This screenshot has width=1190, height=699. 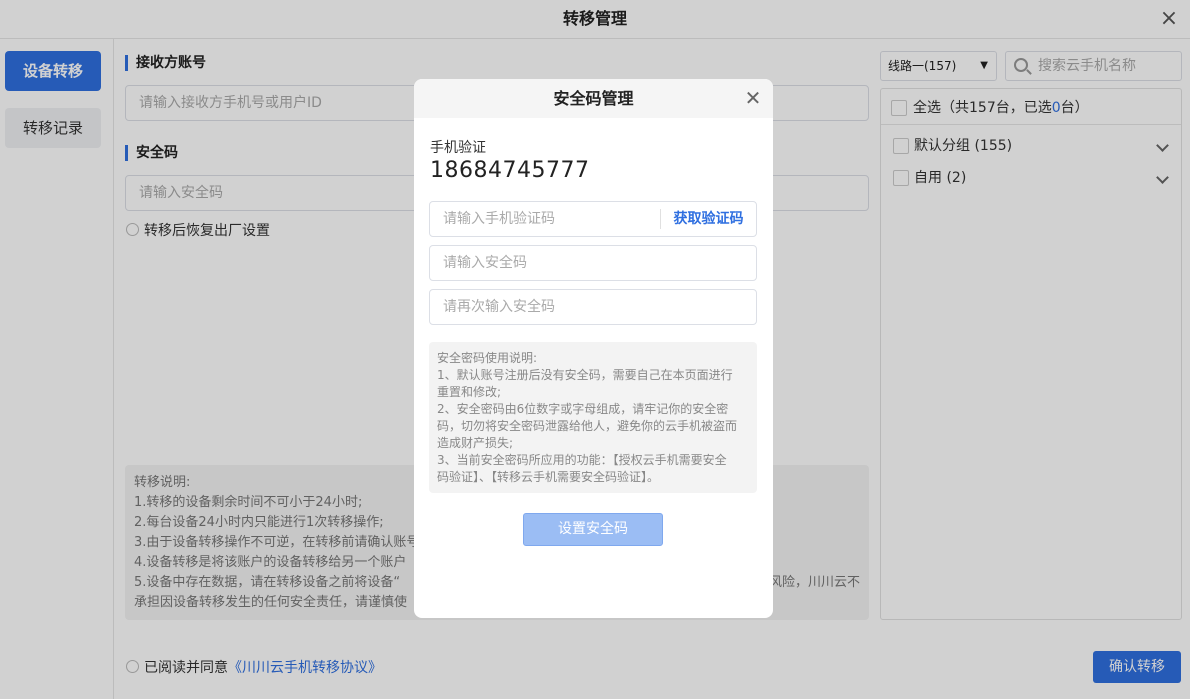 I want to click on modal-header: 安全码管理 ✕, so click(x=593, y=98).